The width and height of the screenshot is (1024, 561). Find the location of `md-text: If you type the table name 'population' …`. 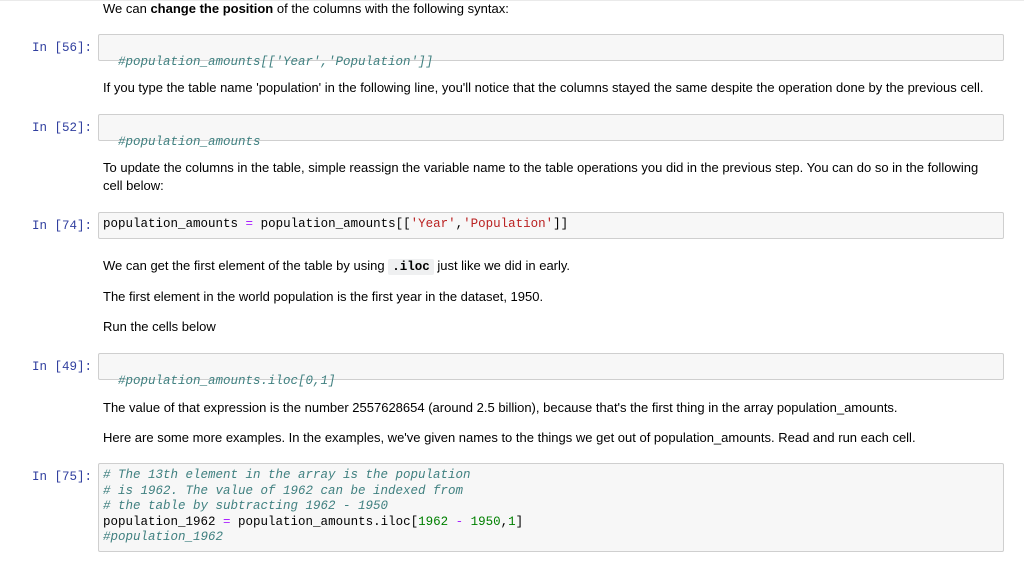

md-text: If you type the table name 'population' … is located at coordinates (543, 87).